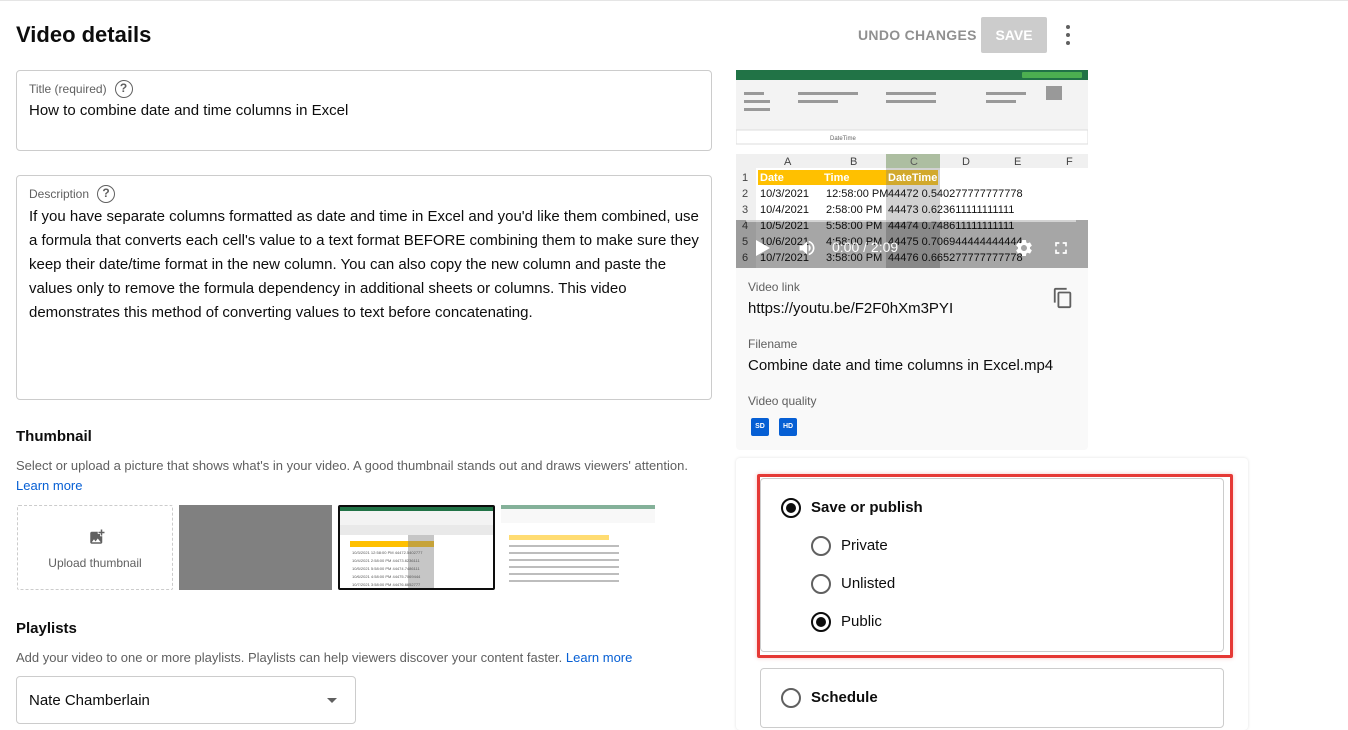 This screenshot has width=1348, height=730. Describe the element at coordinates (1069, 162) in the screenshot. I see `sheet-column-head: F` at that location.